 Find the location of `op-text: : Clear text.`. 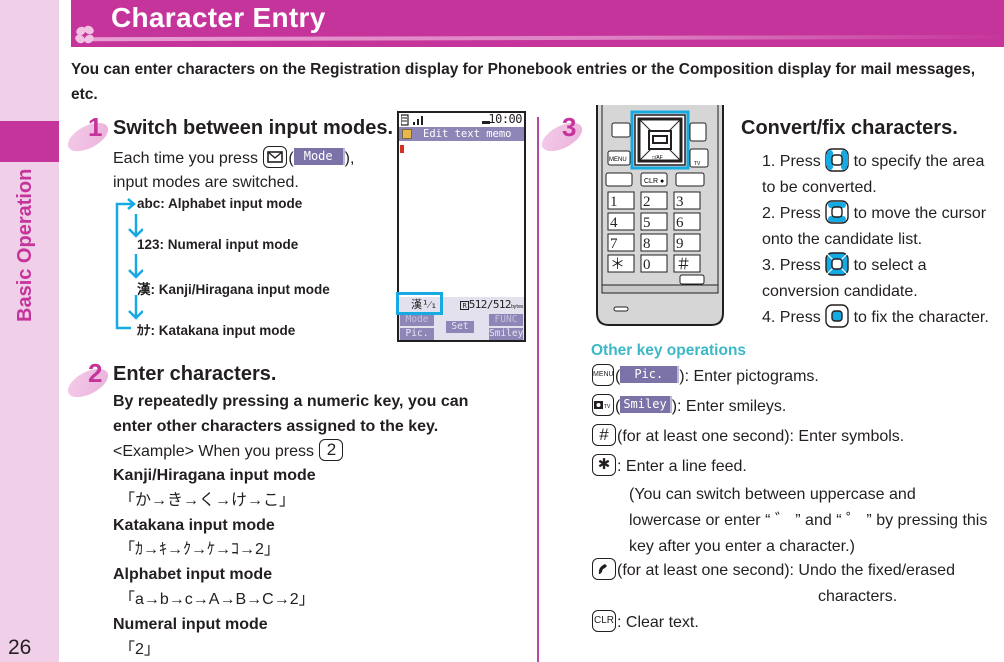

op-text: : Clear text. is located at coordinates (658, 622).